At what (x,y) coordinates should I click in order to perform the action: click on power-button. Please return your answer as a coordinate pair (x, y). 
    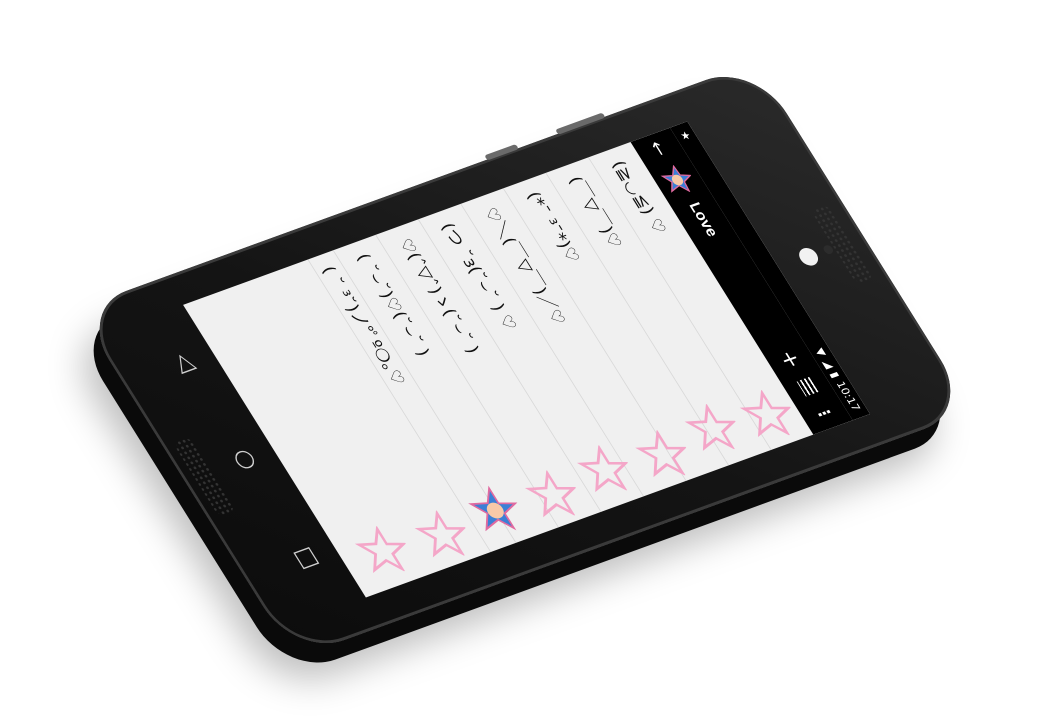
    Looking at the image, I should click on (501, 152).